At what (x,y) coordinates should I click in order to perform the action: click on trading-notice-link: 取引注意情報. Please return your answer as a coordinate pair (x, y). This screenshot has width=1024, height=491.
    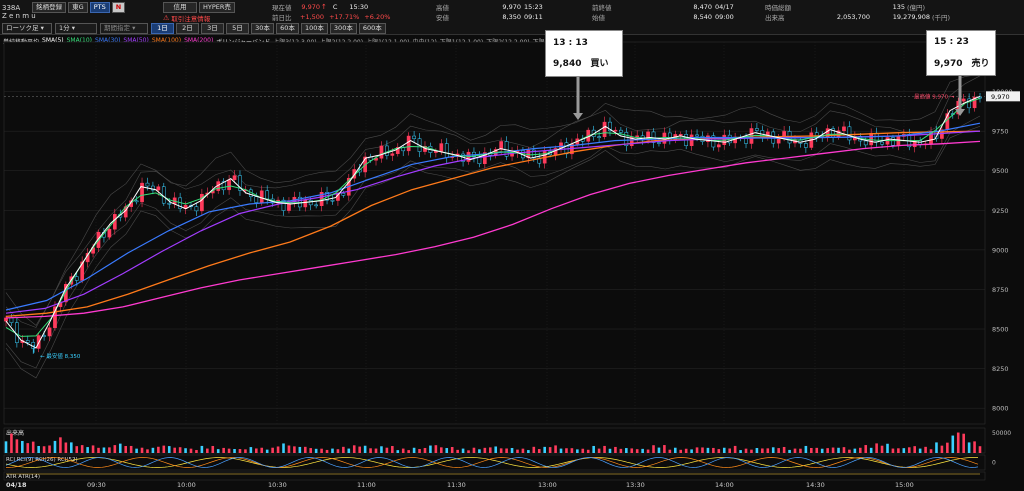
    Looking at the image, I should click on (190, 18).